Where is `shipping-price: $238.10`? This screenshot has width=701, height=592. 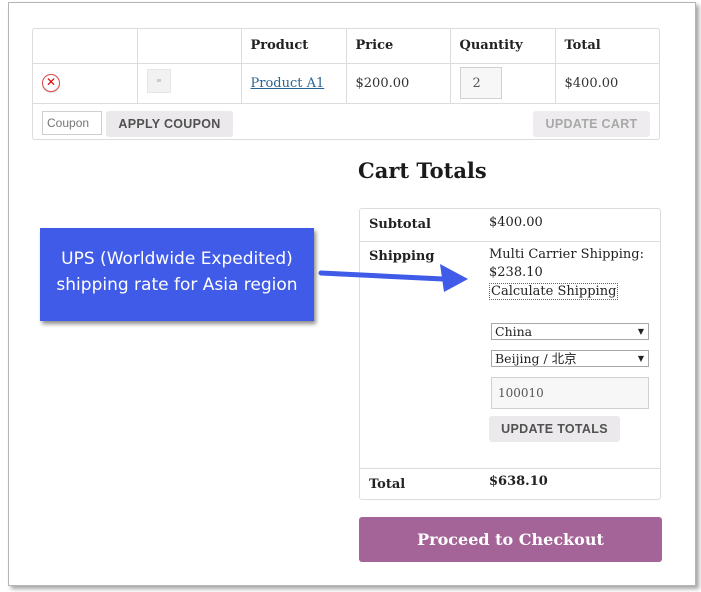
shipping-price: $238.10 is located at coordinates (516, 272).